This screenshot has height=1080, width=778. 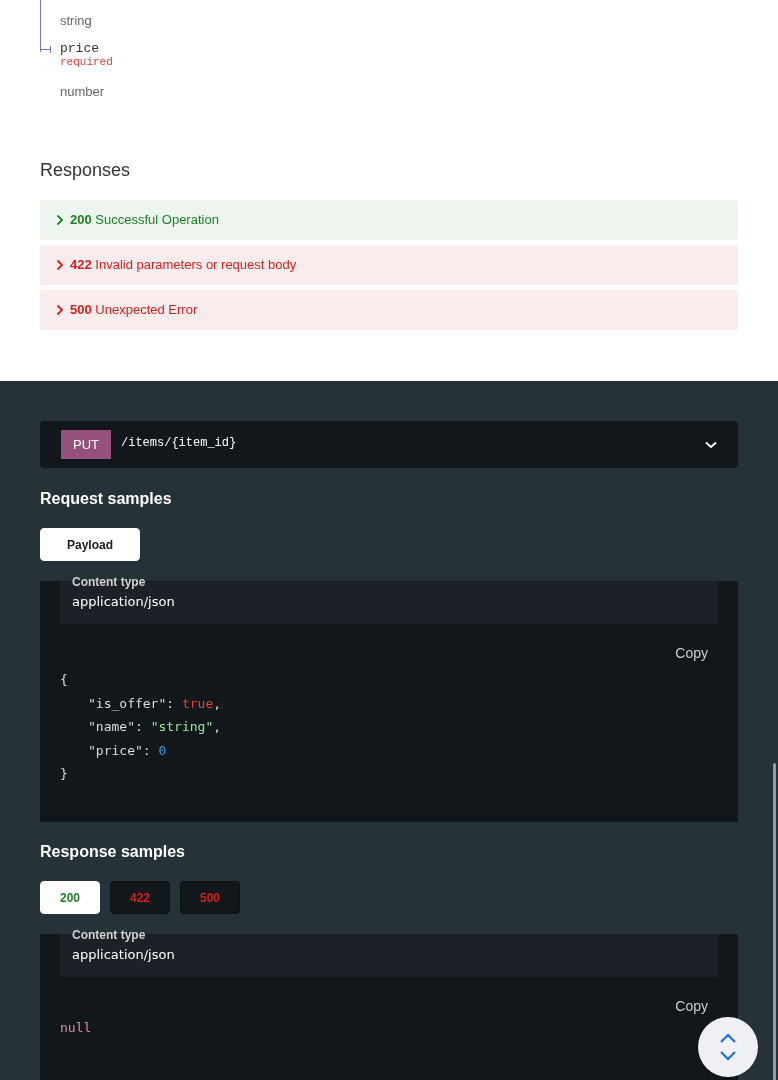 What do you see at coordinates (179, 443) in the screenshot?
I see `endpoint-path: /items/{item_id}` at bounding box center [179, 443].